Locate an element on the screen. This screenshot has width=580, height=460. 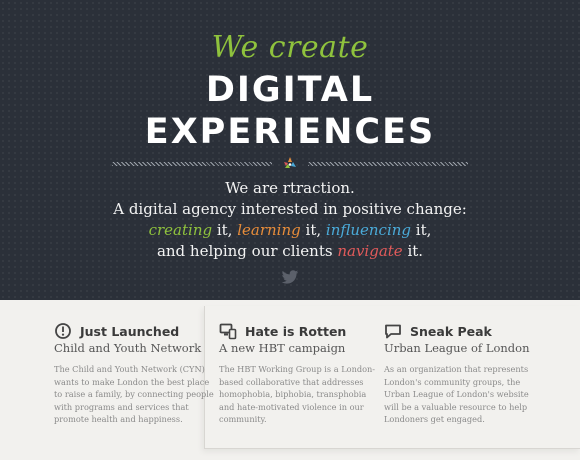
highlight-creating: creating is located at coordinates (180, 230).